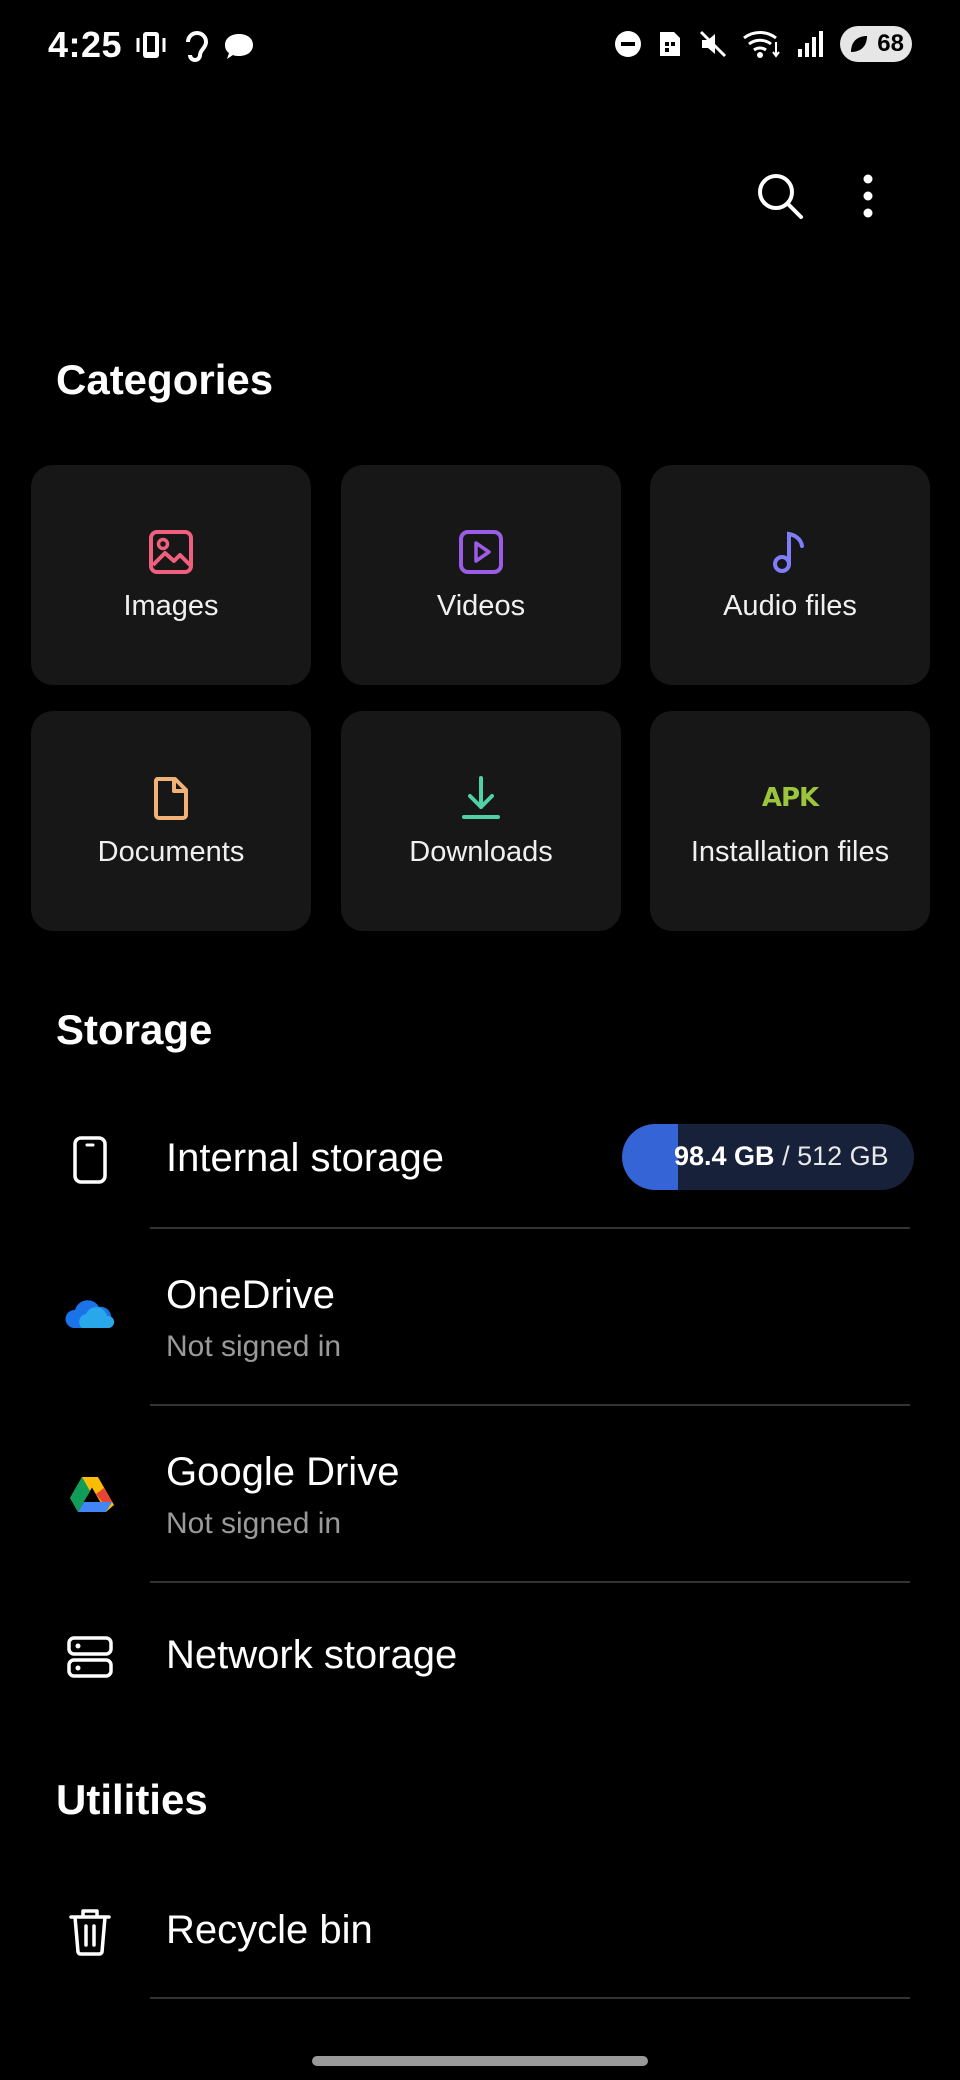 The width and height of the screenshot is (960, 2080). What do you see at coordinates (305, 1158) in the screenshot?
I see `internal-storage-label: Internal storage` at bounding box center [305, 1158].